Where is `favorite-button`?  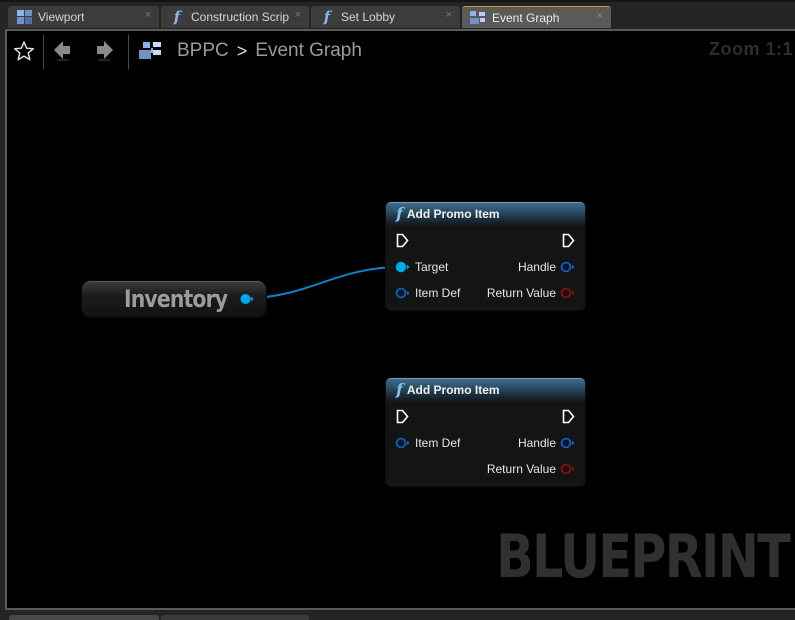 favorite-button is located at coordinates (24, 51).